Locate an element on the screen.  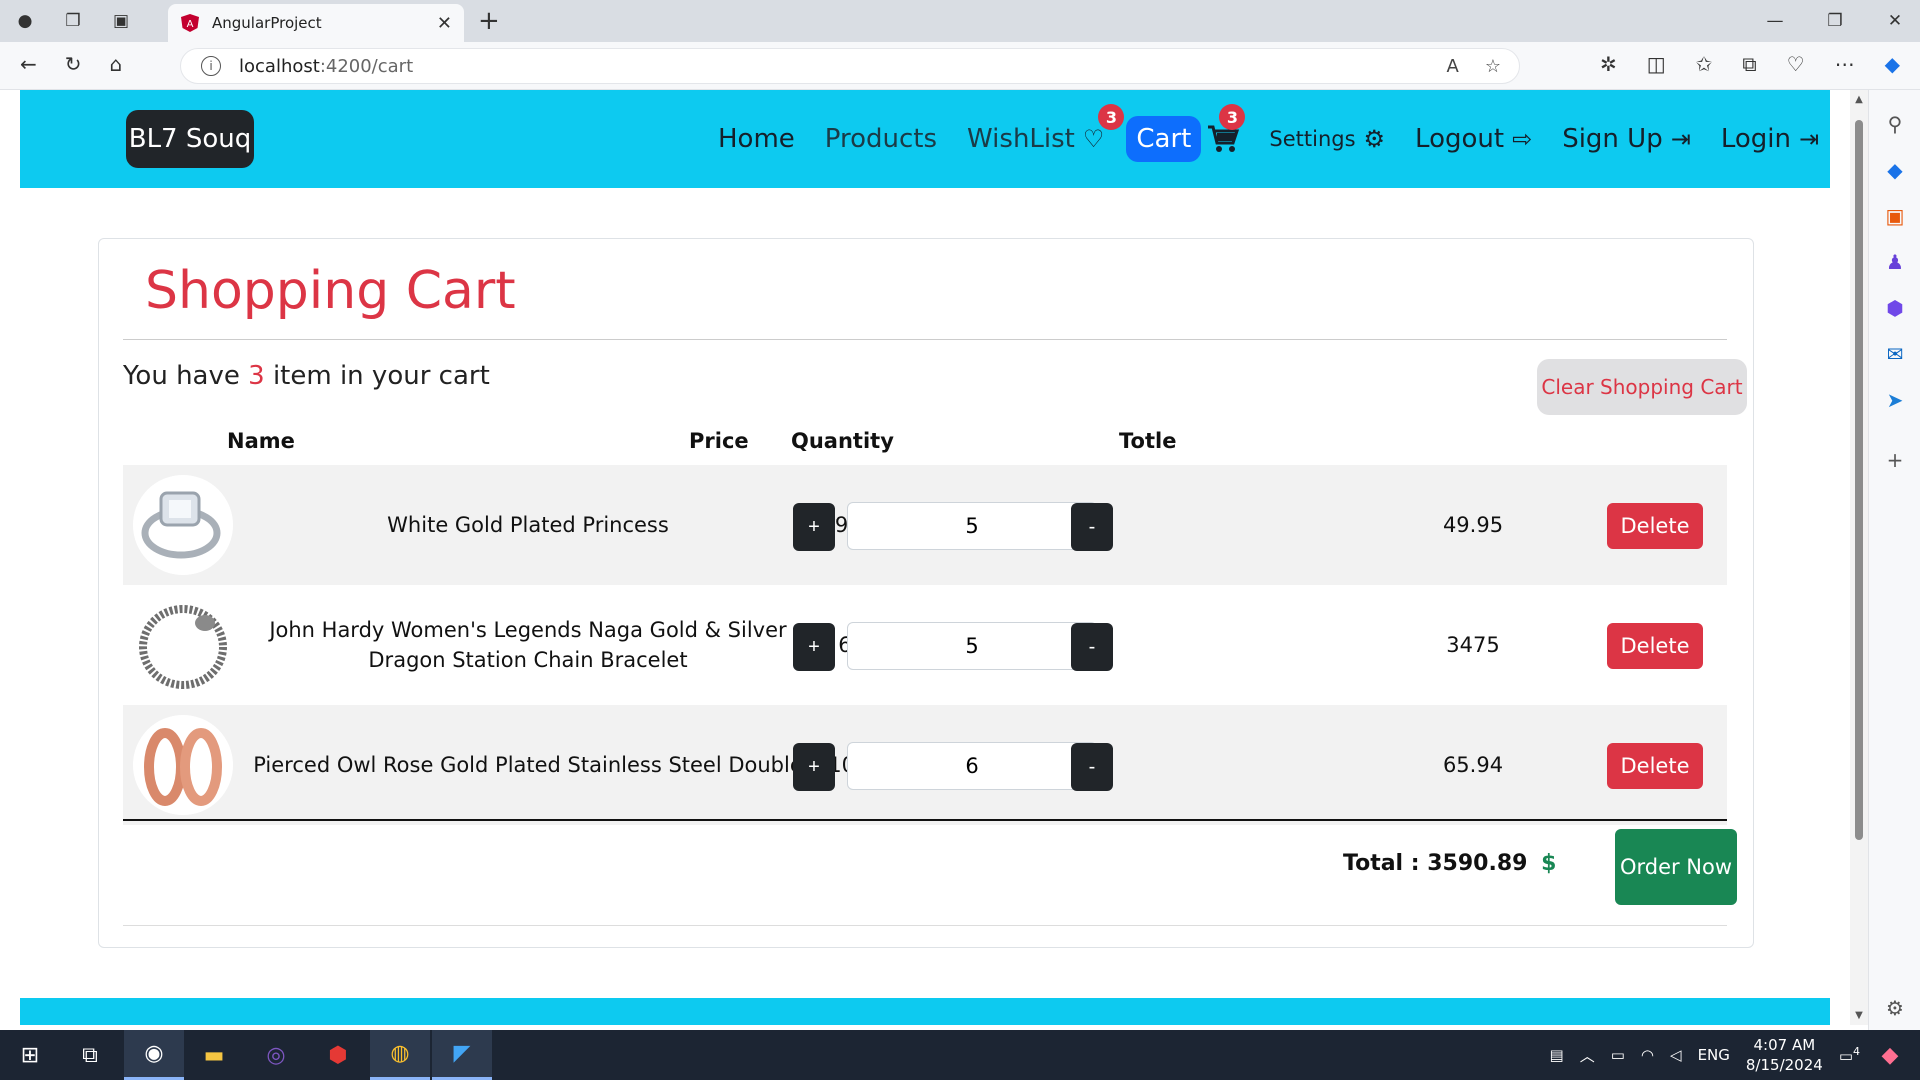
clear-cart-button: Clear Shopping Cart is located at coordinates (1642, 387).